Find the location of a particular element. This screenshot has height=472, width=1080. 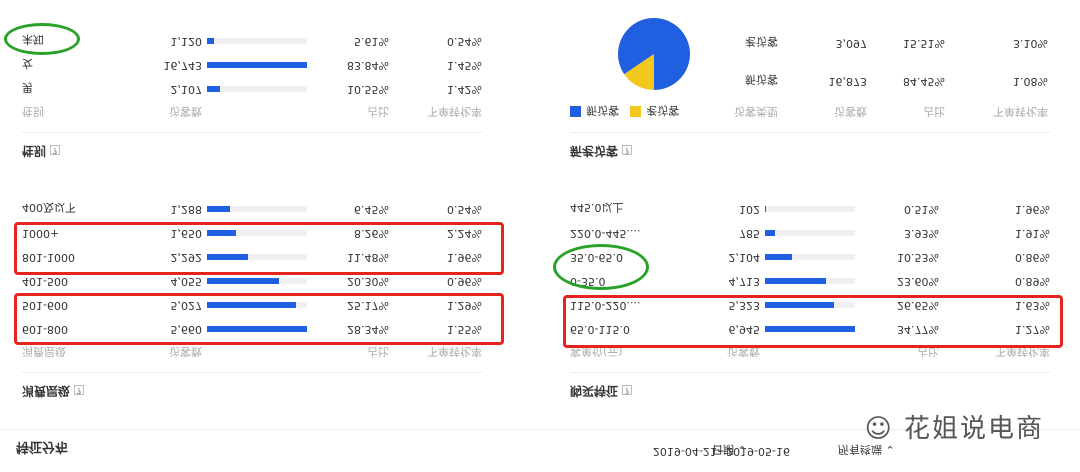

row-label: 新访客 is located at coordinates (761, 79).